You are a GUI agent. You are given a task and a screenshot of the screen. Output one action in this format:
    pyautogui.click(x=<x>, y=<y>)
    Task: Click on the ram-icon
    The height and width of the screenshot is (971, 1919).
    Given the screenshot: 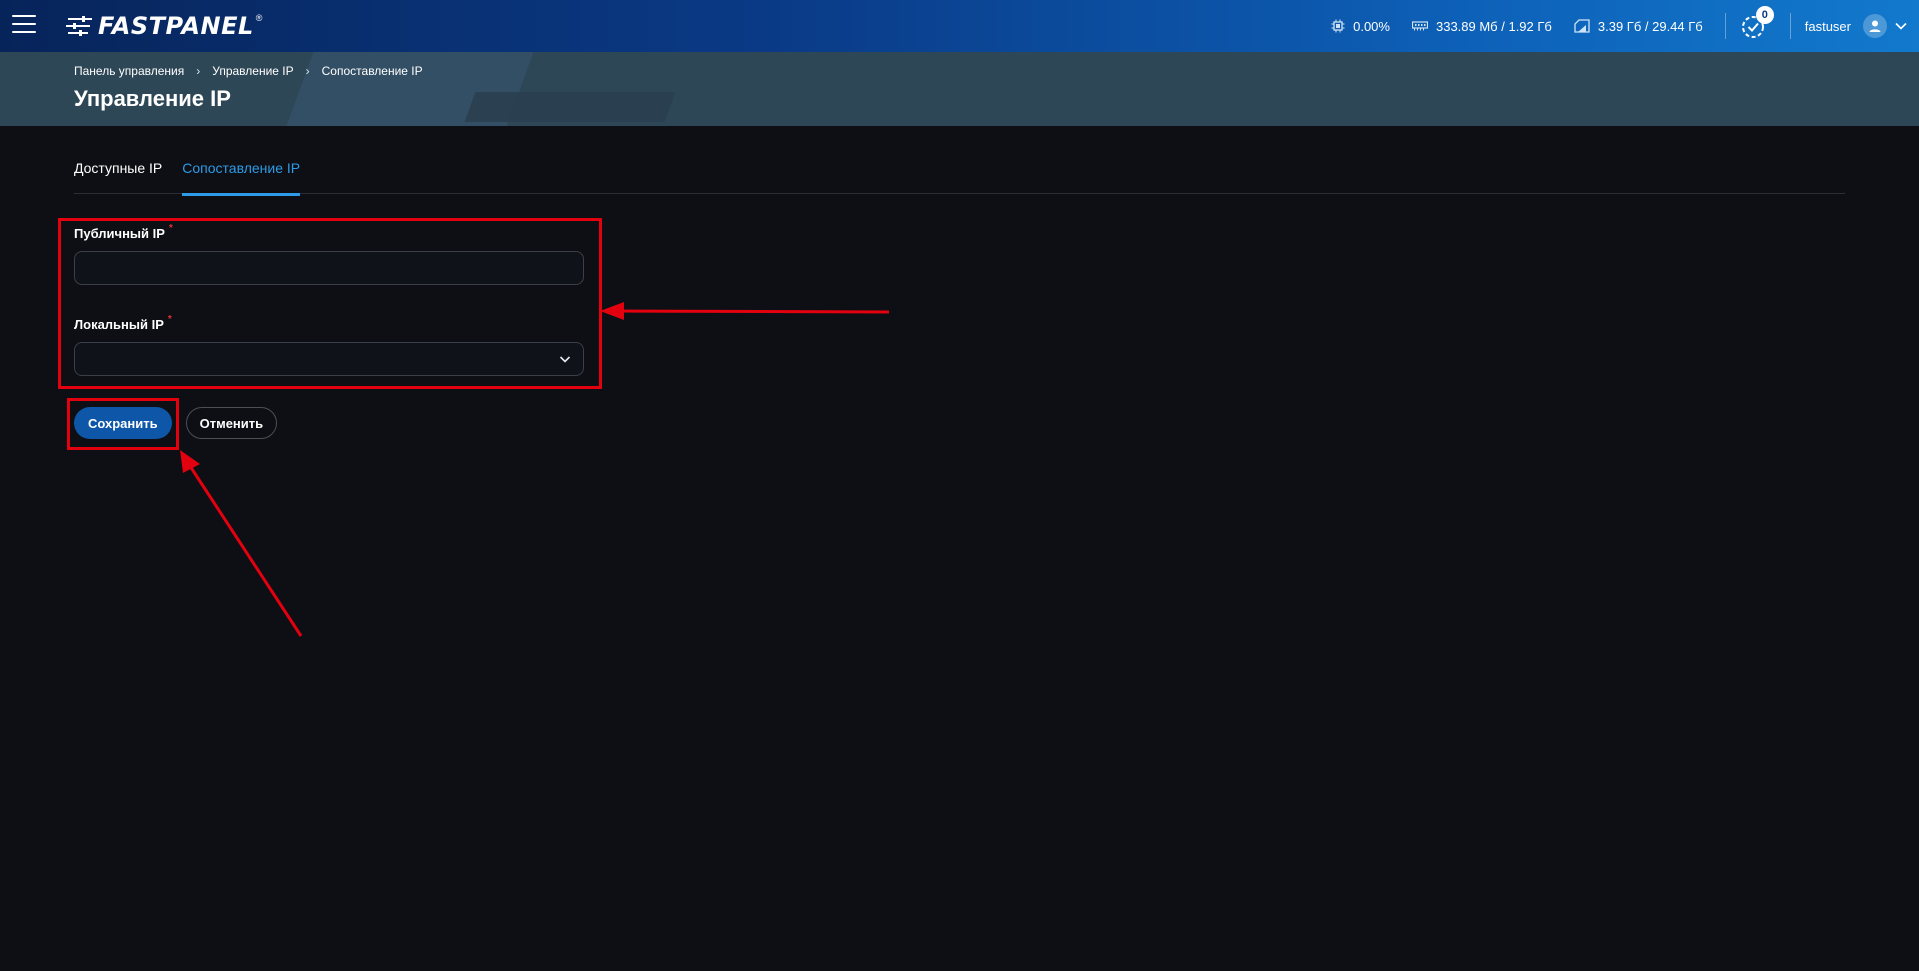 What is the action you would take?
    pyautogui.click(x=1419, y=26)
    